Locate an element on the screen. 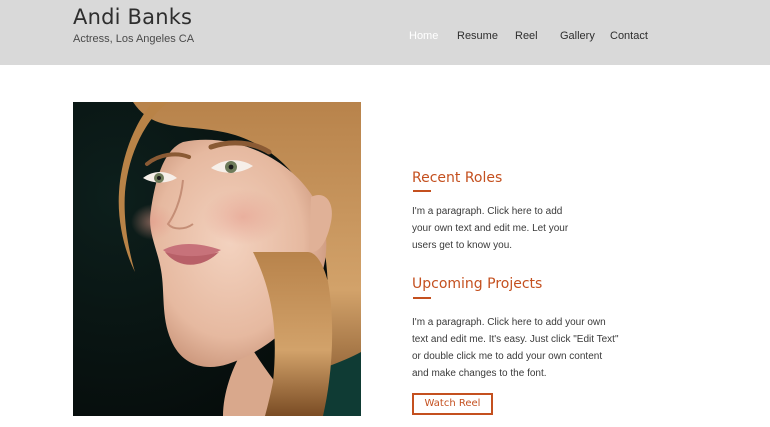  recent-roles-rule is located at coordinates (422, 191).